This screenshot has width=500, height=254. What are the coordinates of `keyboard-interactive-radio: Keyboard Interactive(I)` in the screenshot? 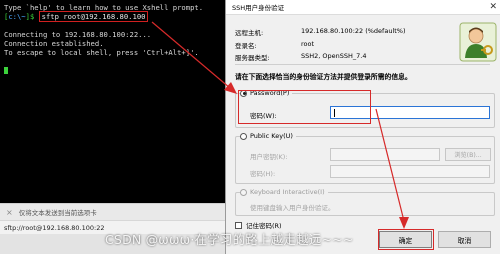 It's located at (284, 192).